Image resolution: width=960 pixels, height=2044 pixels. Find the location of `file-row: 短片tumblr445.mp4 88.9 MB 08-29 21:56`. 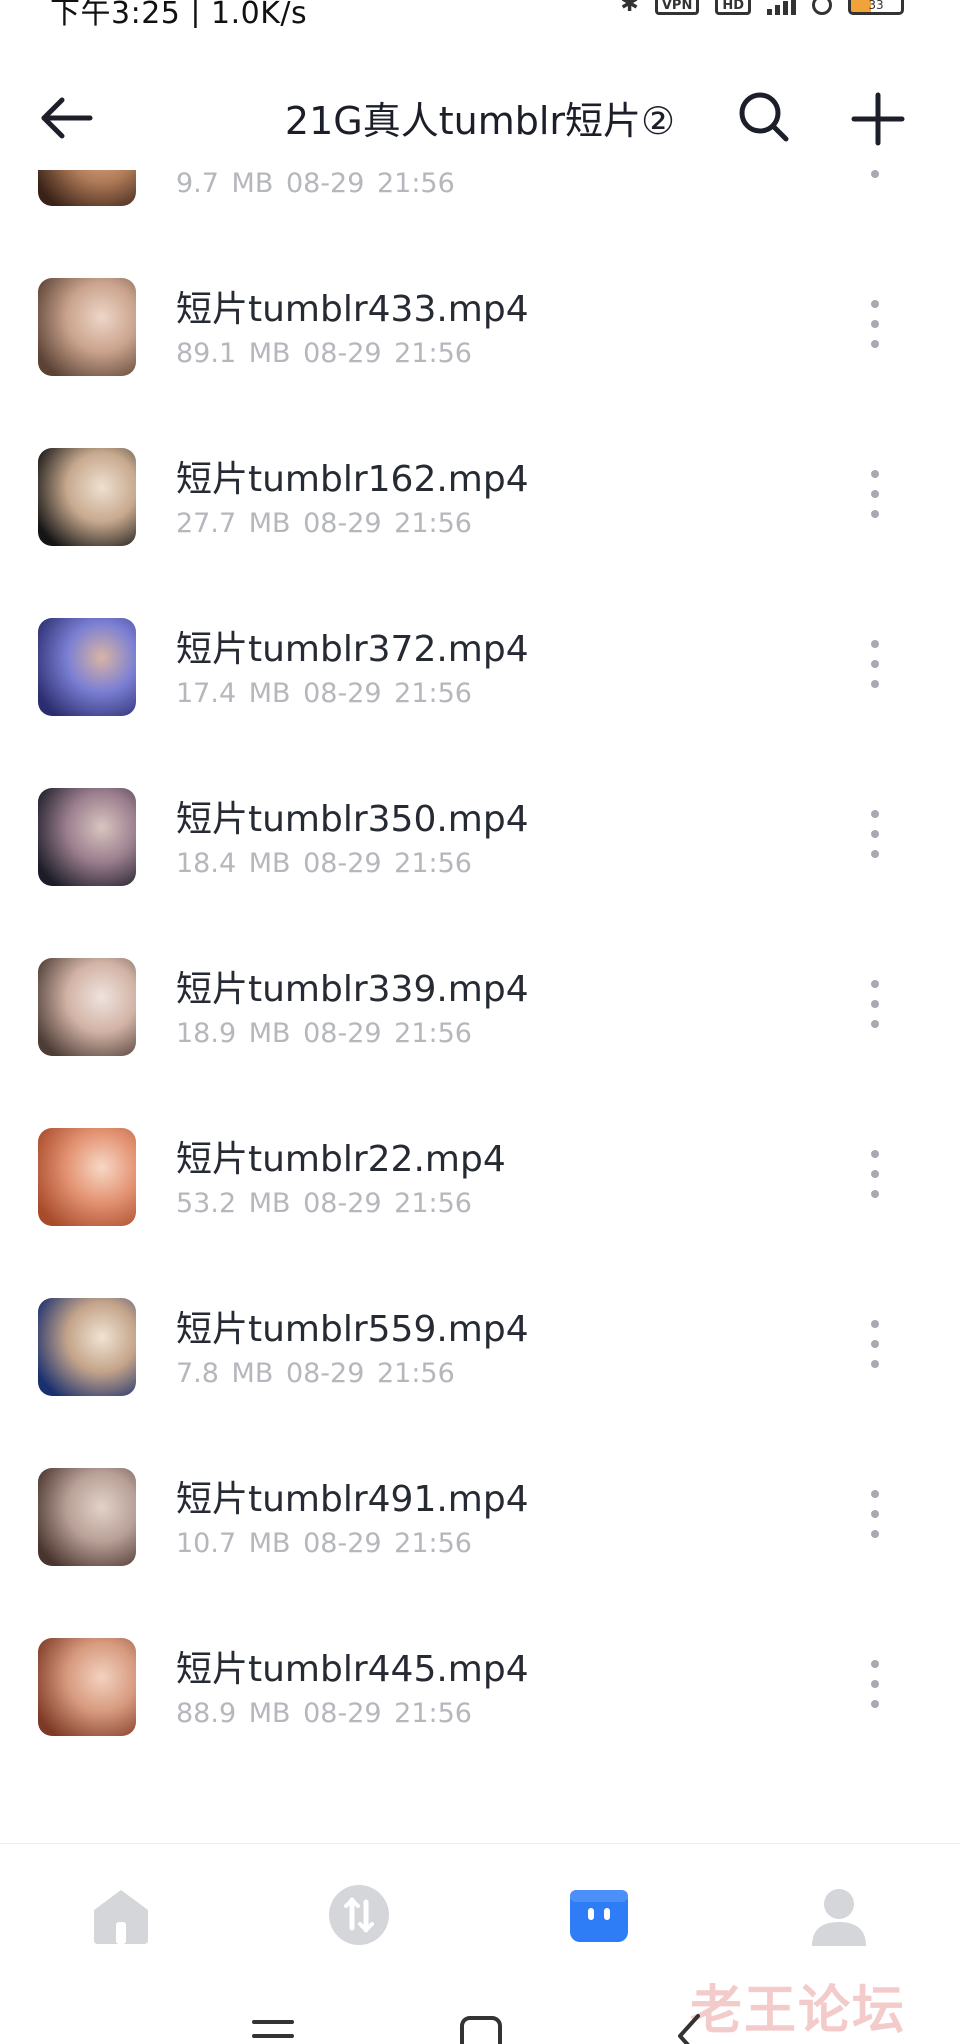

file-row: 短片tumblr445.mp4 88.9 MB 08-29 21:56 is located at coordinates (480, 1675).